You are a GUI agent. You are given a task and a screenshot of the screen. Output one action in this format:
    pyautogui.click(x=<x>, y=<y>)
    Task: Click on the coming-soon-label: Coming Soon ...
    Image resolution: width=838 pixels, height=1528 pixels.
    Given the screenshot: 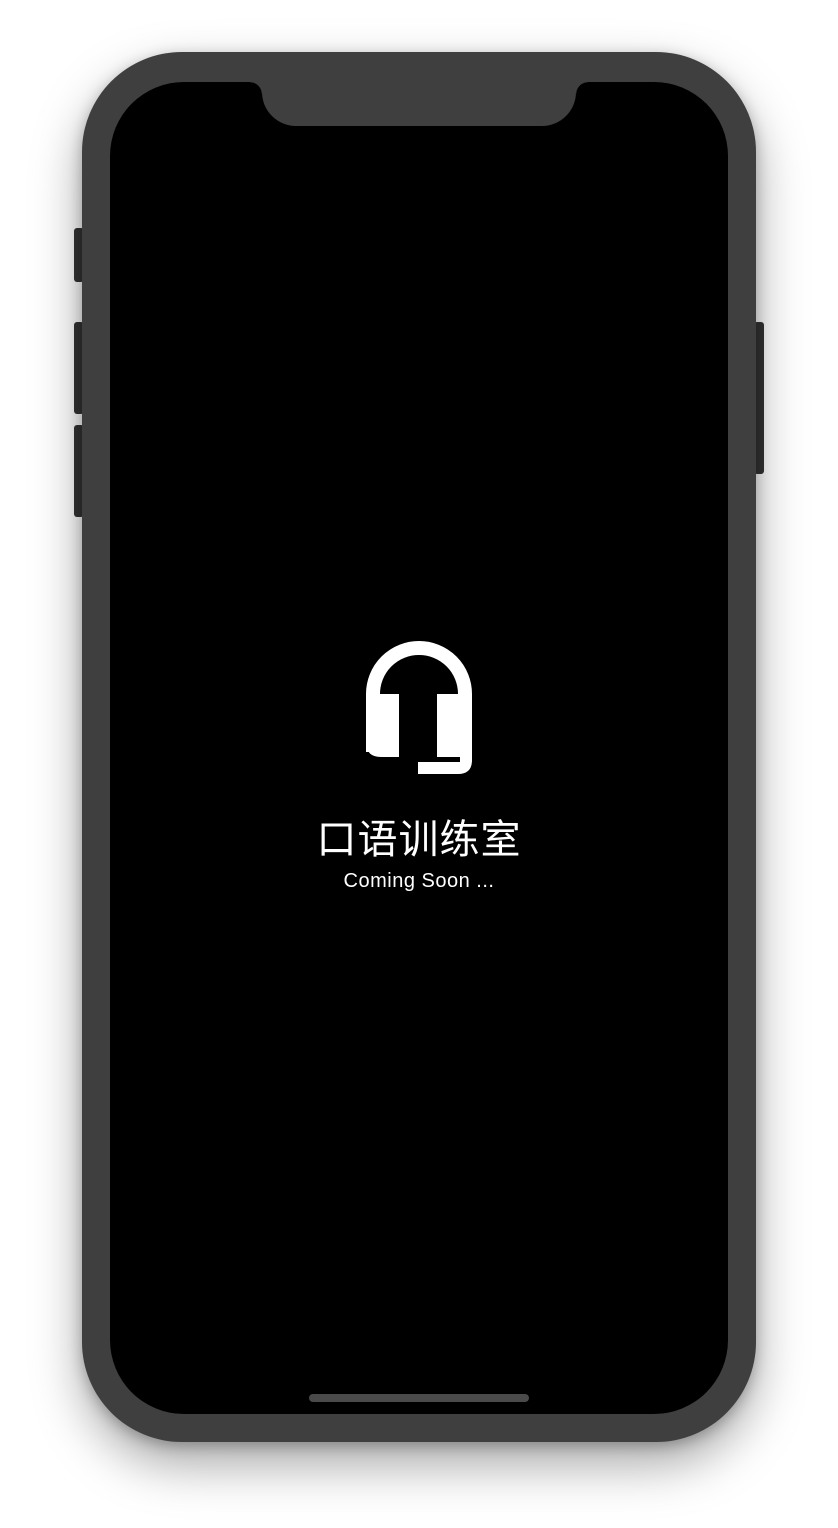 What is the action you would take?
    pyautogui.click(x=419, y=881)
    